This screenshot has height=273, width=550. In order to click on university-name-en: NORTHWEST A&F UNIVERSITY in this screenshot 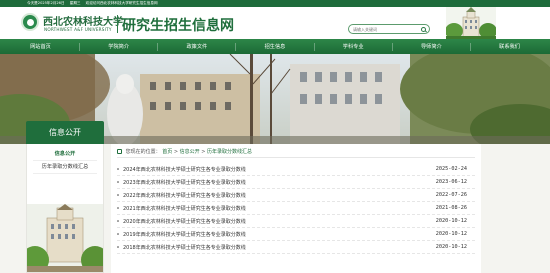, I will do `click(78, 29)`.